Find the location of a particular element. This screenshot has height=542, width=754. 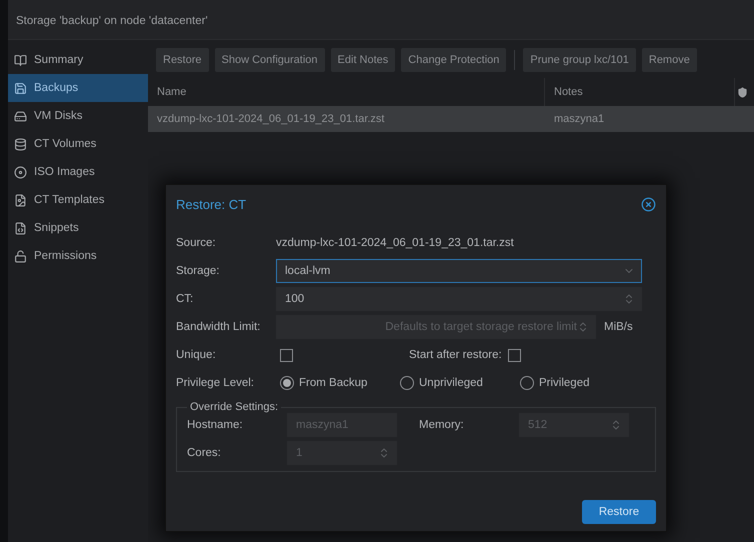

sidebar-item: Summary is located at coordinates (78, 60).